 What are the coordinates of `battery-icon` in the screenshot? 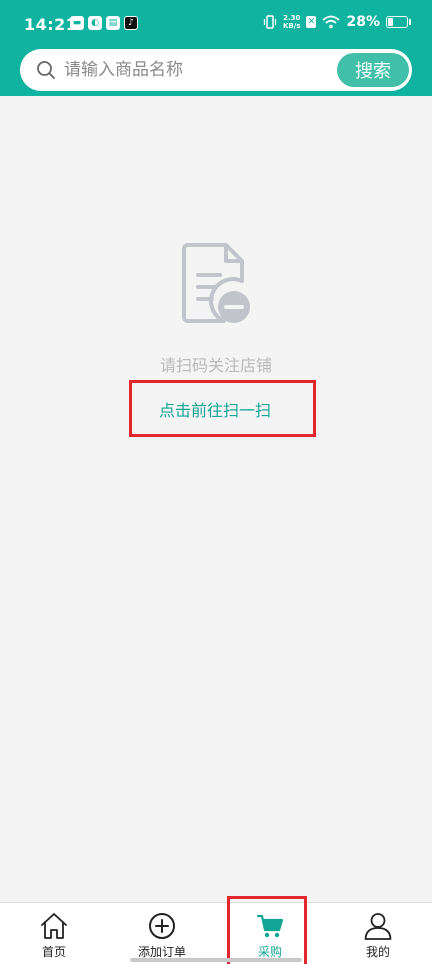 It's located at (398, 22).